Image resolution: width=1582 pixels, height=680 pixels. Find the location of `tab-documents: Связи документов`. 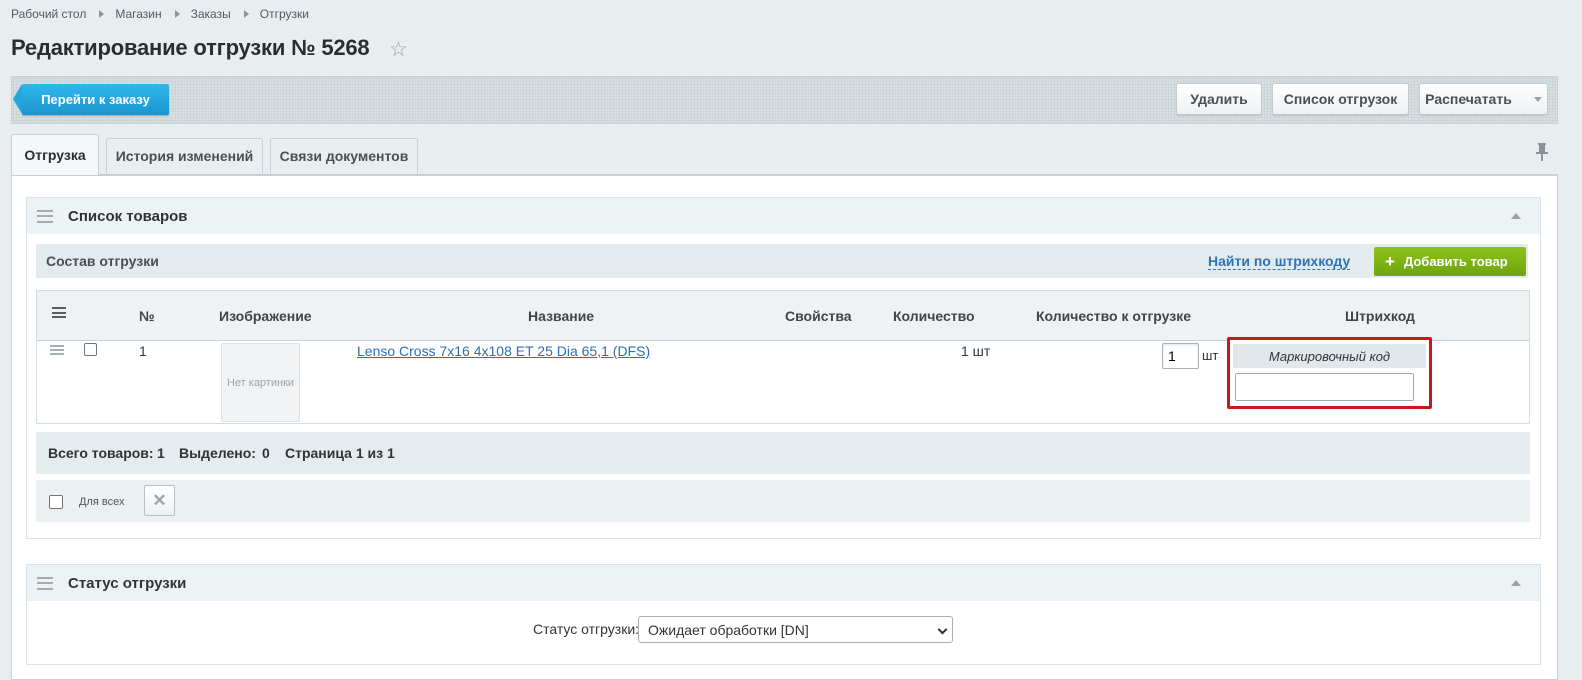

tab-documents: Связи документов is located at coordinates (344, 155).